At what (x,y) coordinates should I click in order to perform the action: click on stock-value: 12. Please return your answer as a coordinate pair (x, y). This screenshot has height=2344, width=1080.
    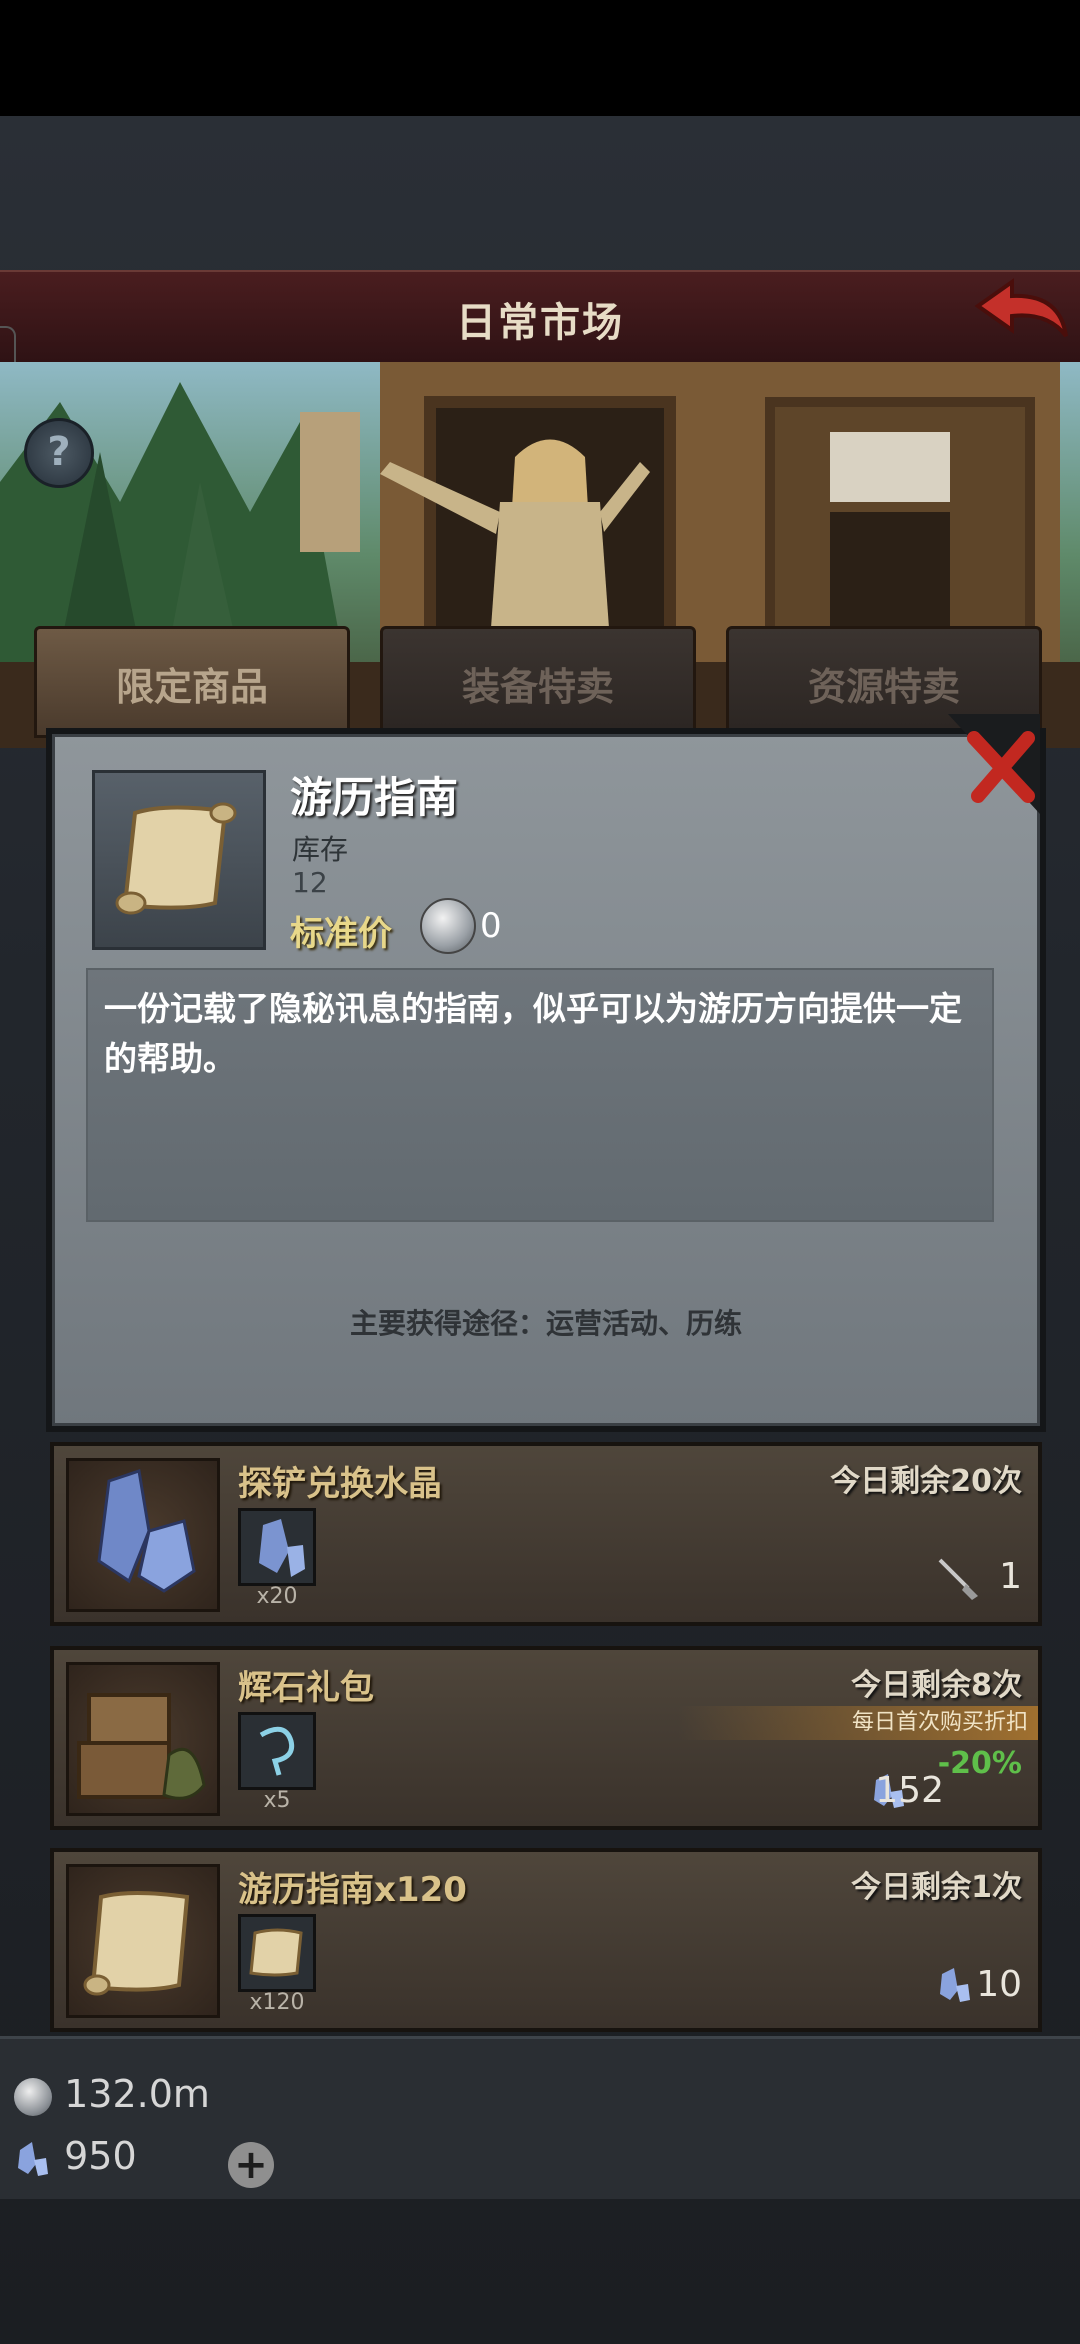
    Looking at the image, I should click on (310, 882).